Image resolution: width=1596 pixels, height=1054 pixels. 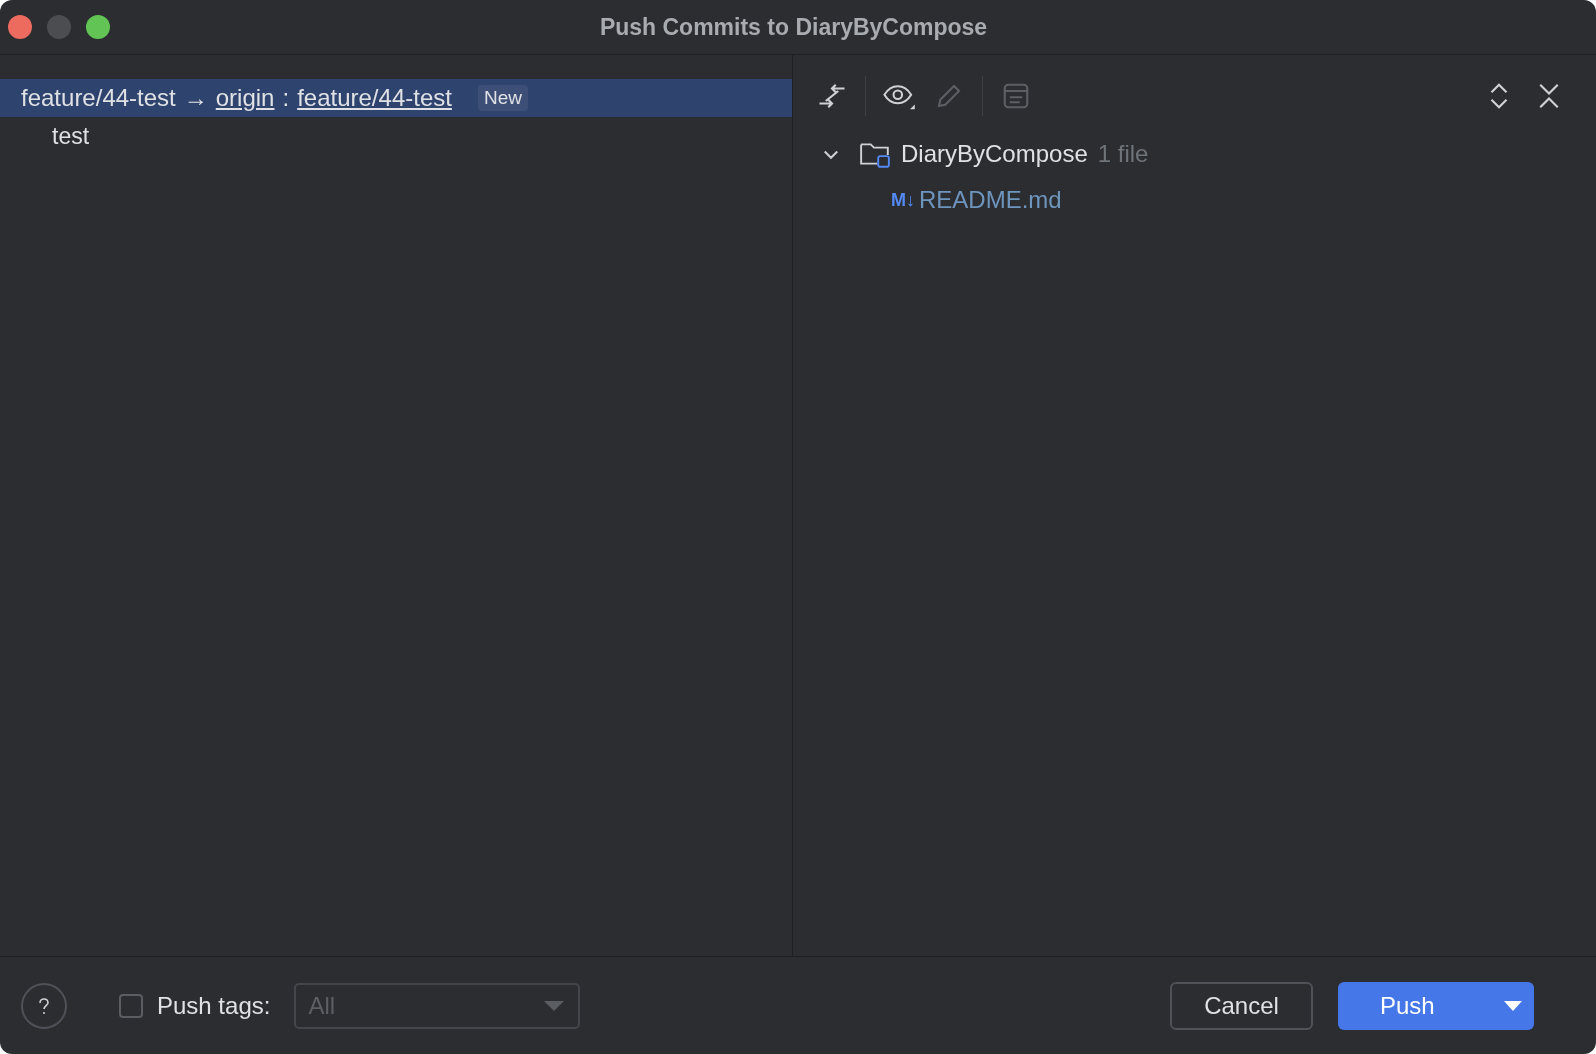 I want to click on close-light, so click(x=20, y=27).